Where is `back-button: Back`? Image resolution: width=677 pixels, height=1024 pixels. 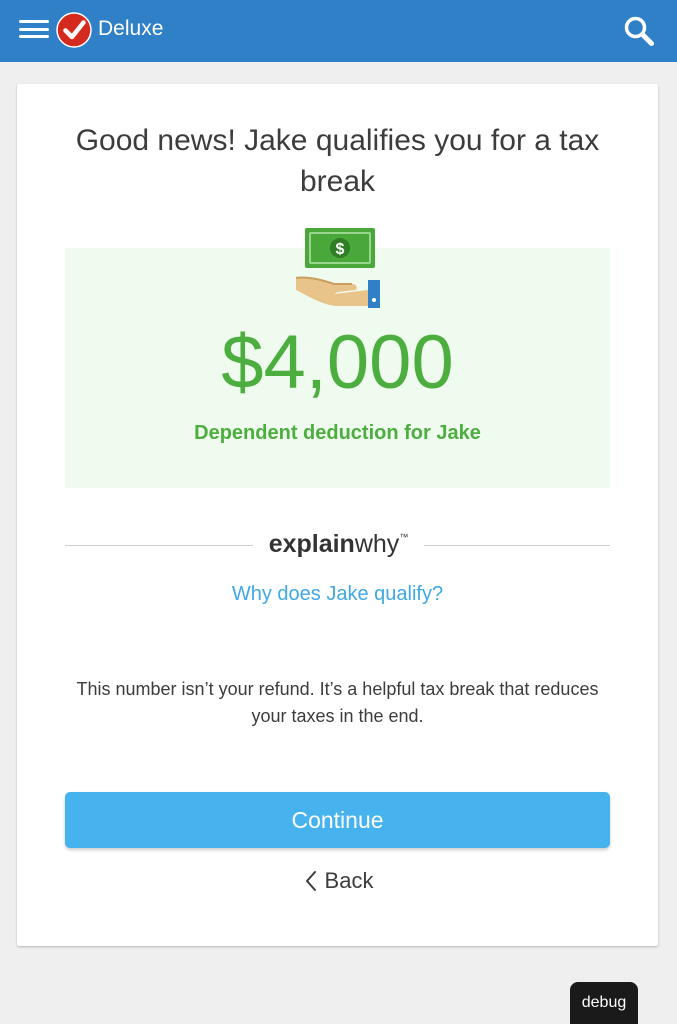
back-button: Back is located at coordinates (339, 881).